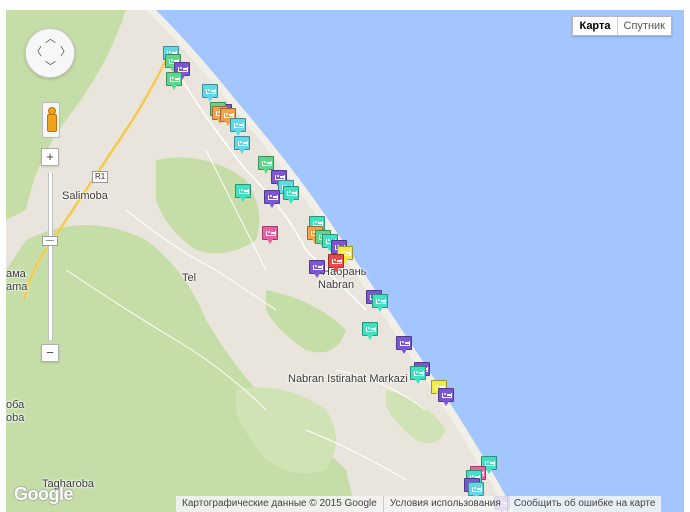 This screenshot has height=512, width=690. Describe the element at coordinates (51, 120) in the screenshot. I see `street-view-pegman-icon` at that location.